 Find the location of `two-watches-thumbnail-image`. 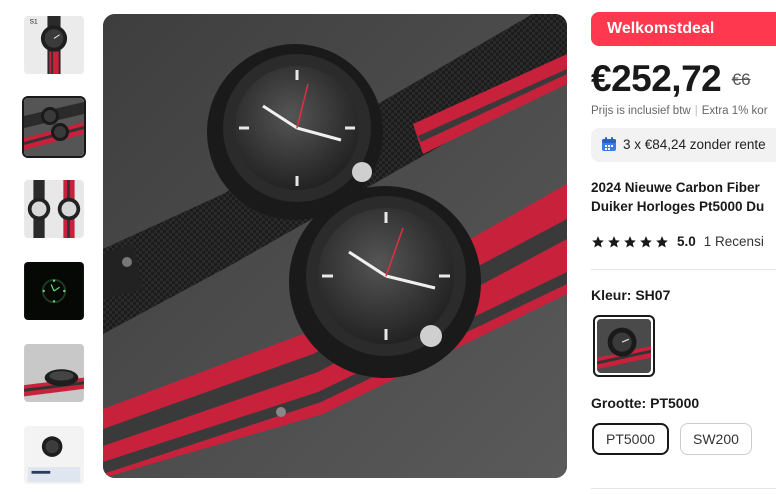

two-watches-thumbnail-image is located at coordinates (54, 127).